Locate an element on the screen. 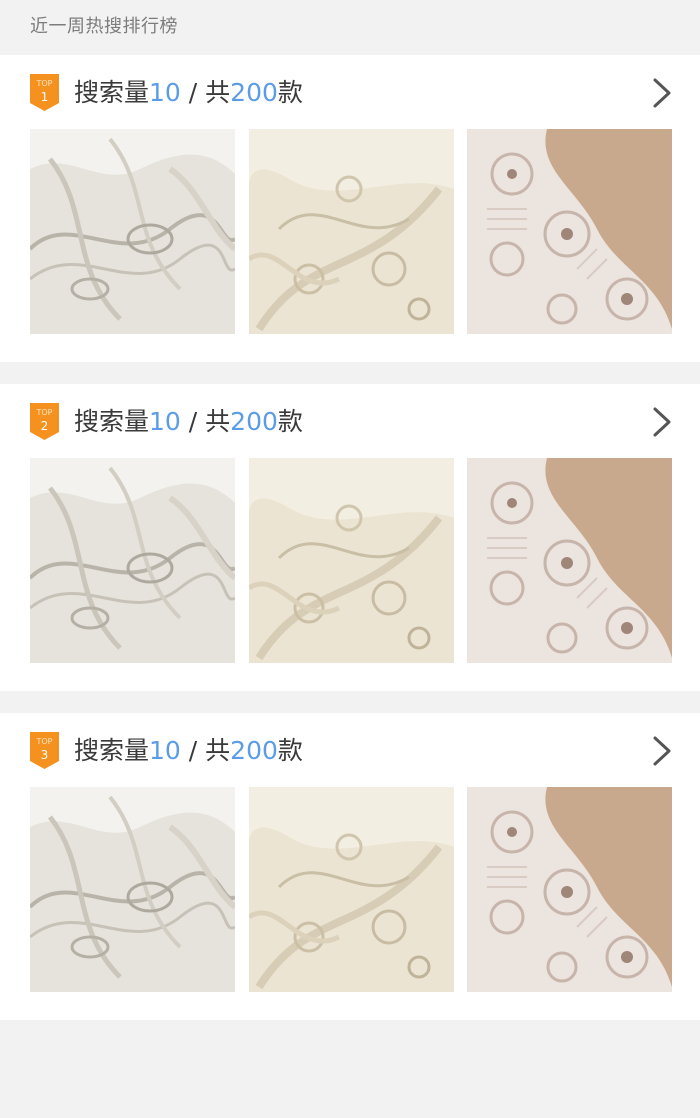 The height and width of the screenshot is (1118, 700). badge-rank-number: 1 is located at coordinates (44, 97).